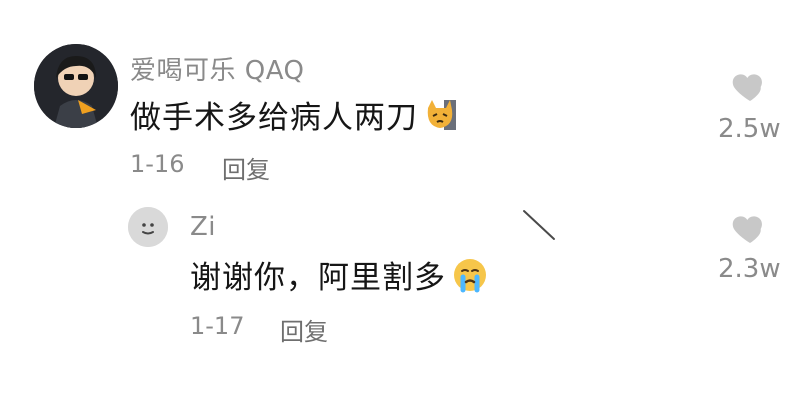 Image resolution: width=800 pixels, height=400 pixels. I want to click on comment-username: Zi, so click(203, 227).